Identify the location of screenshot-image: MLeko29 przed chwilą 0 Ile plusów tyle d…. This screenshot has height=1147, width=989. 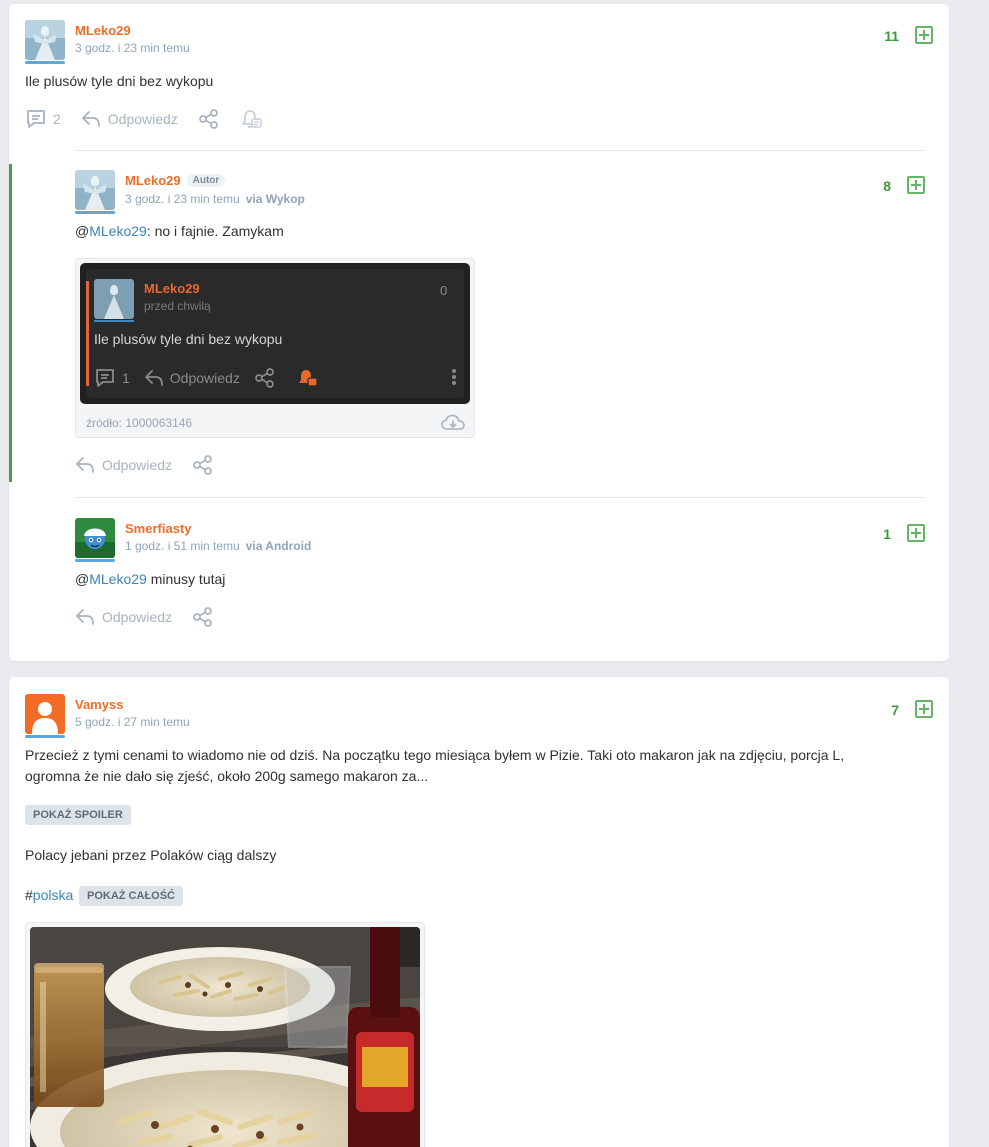
(275, 333).